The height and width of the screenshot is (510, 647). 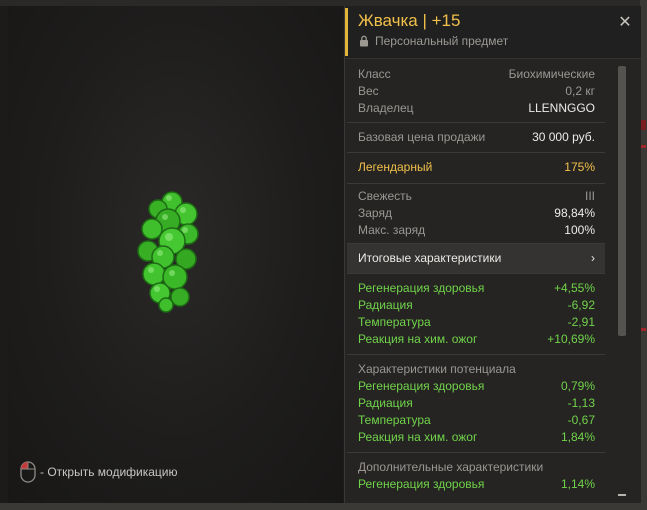 What do you see at coordinates (581, 403) in the screenshot?
I see `stat-value: -1,13` at bounding box center [581, 403].